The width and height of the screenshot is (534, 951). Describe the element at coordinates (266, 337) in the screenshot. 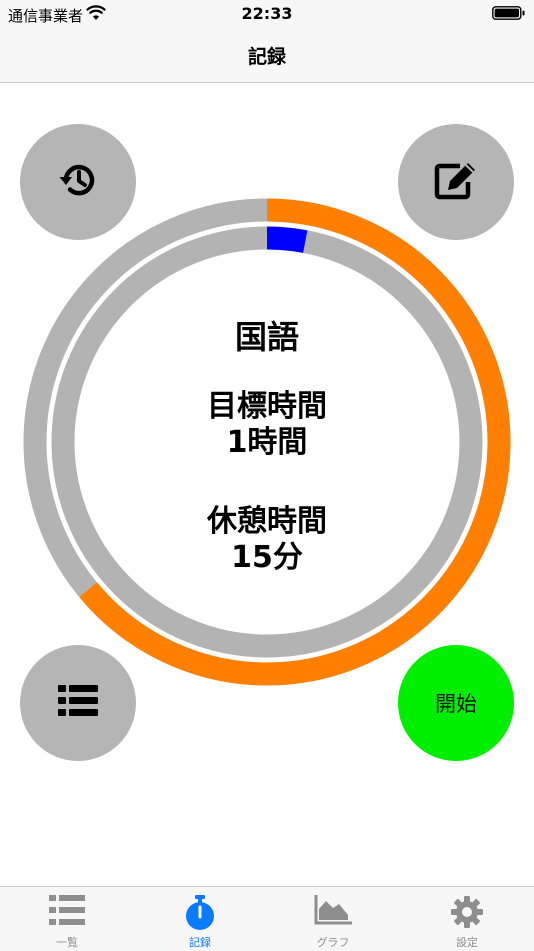

I see `subject-label: 国語` at that location.